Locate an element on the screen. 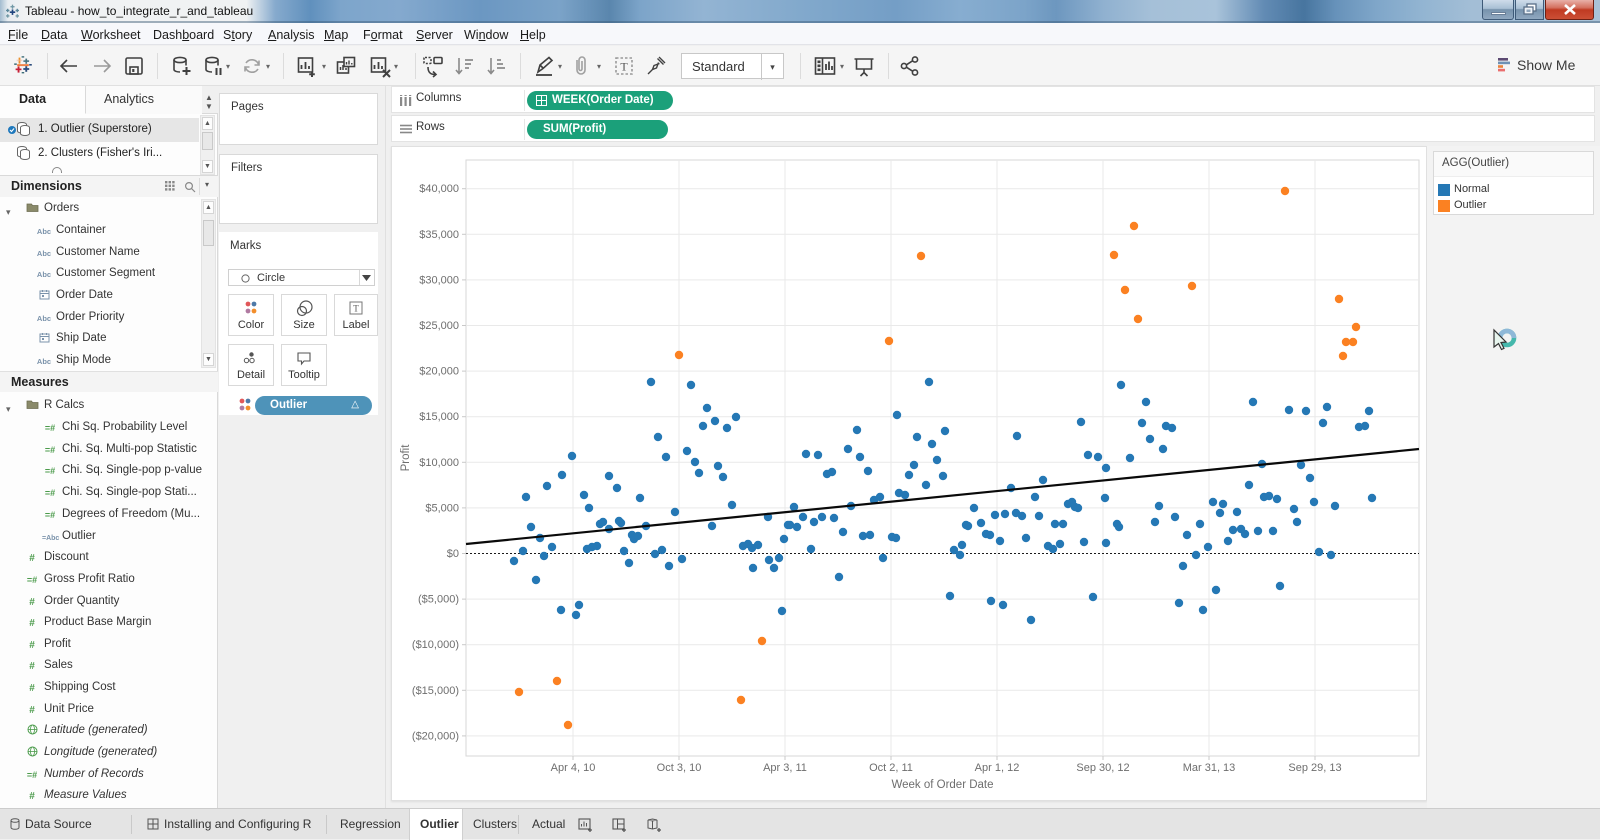 The height and width of the screenshot is (840, 1600). svg-text: ($15,000) is located at coordinates (435, 691).